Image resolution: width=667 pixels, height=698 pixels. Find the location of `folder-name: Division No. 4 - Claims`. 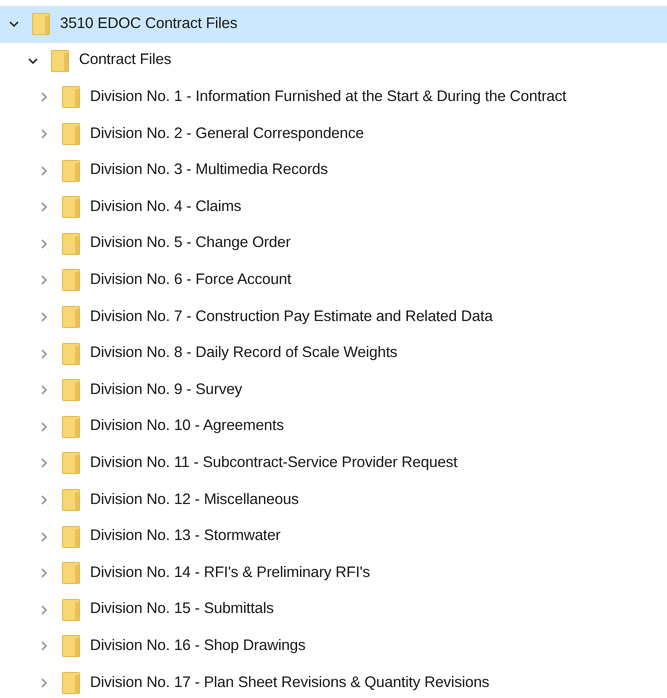

folder-name: Division No. 4 - Claims is located at coordinates (166, 206).